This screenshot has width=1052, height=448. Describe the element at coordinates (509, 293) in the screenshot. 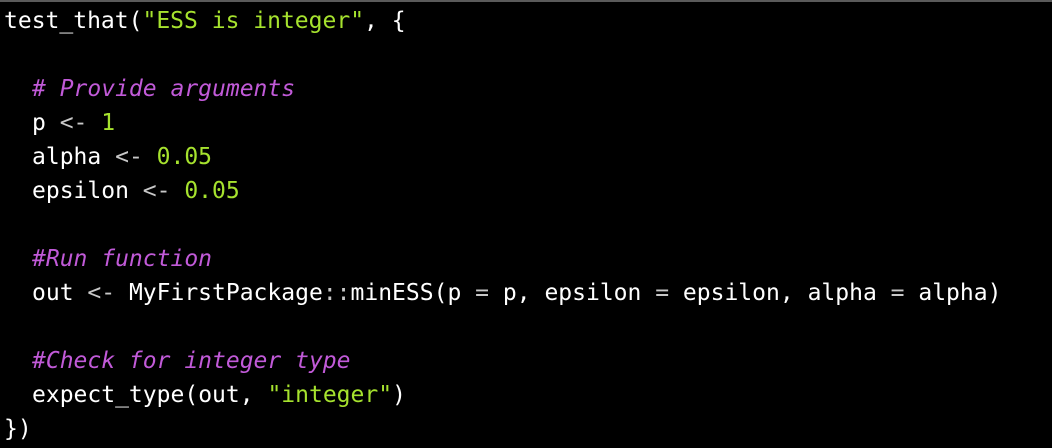

I see `argument-value: p` at that location.